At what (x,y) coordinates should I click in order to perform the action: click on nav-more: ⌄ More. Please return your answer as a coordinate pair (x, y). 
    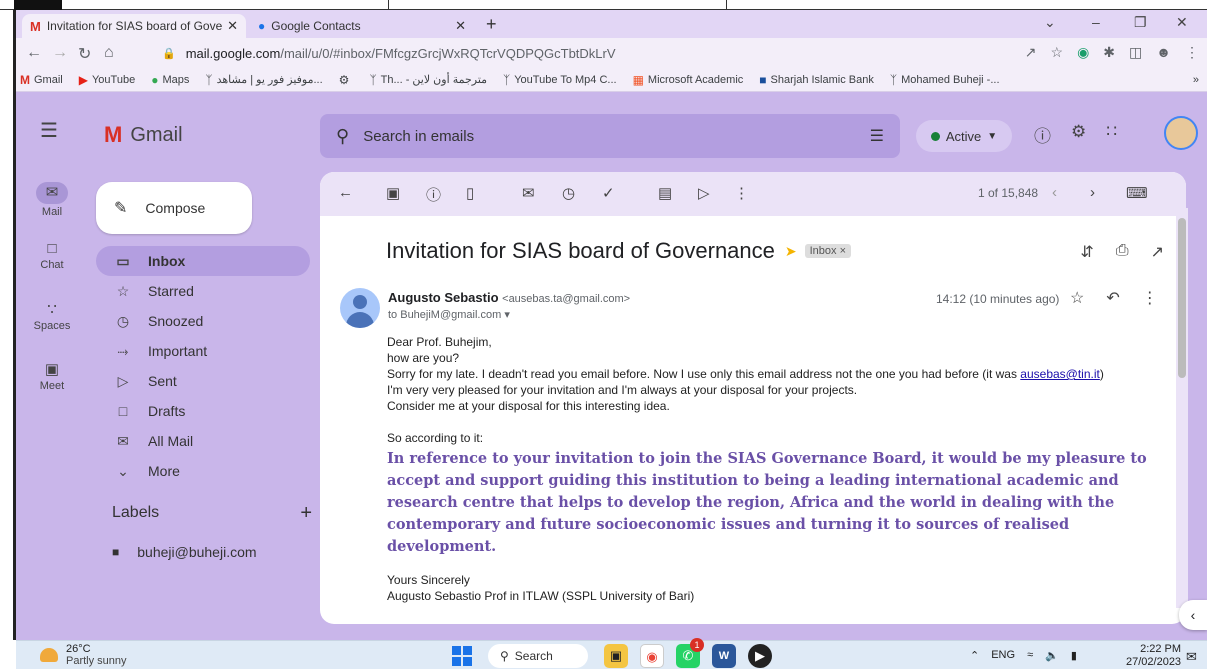
    Looking at the image, I should click on (203, 471).